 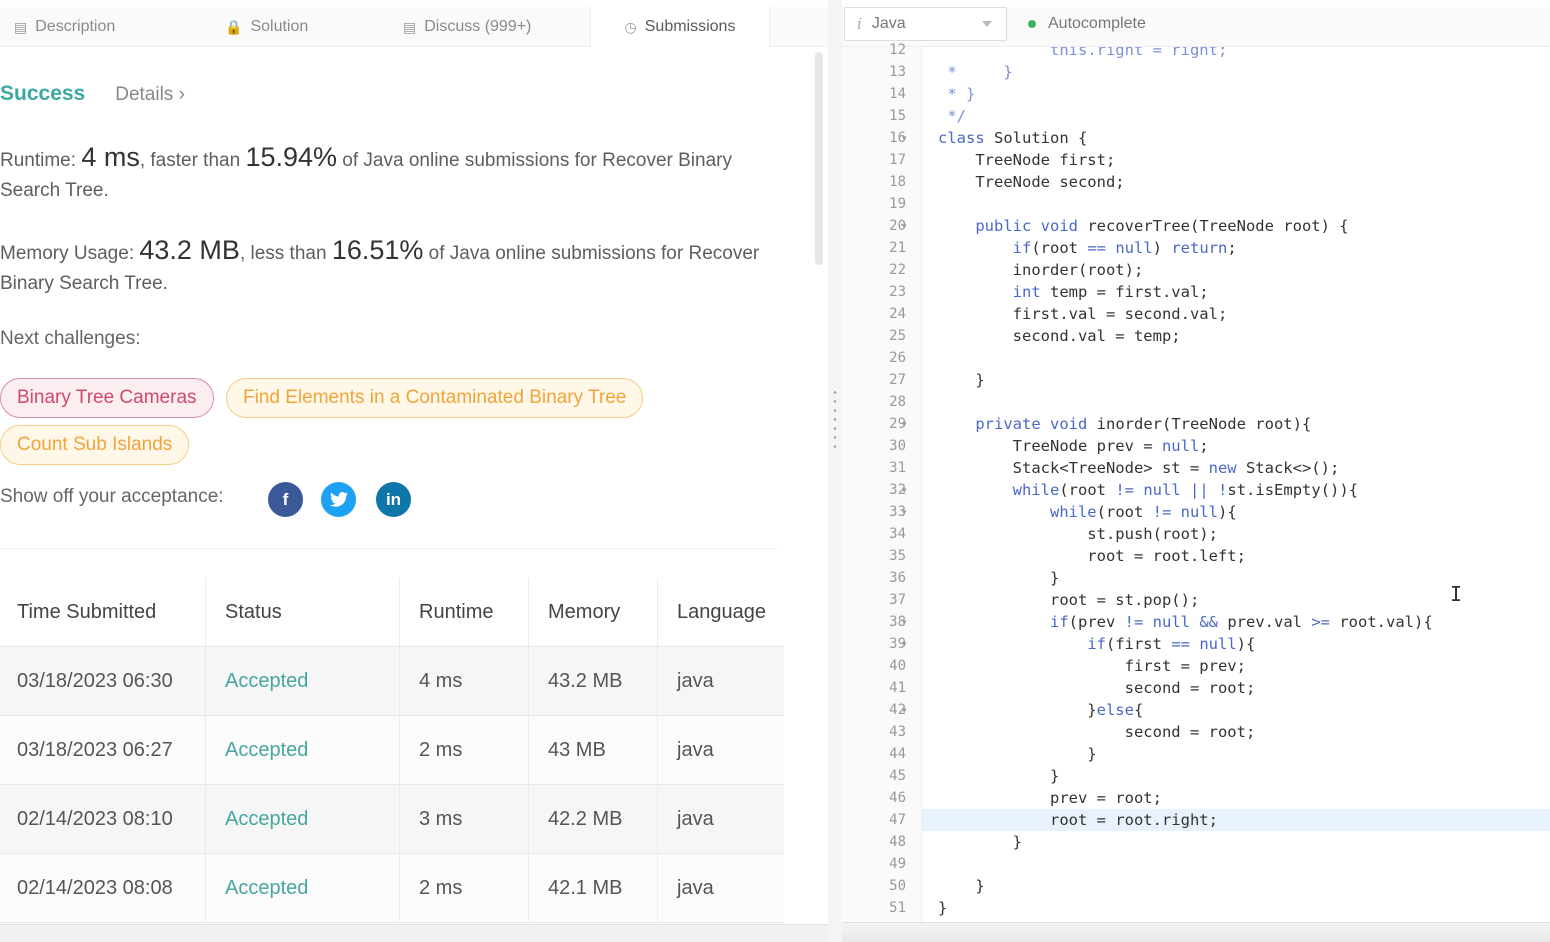 What do you see at coordinates (1236, 54) in the screenshot?
I see `code-line: this.right = right;` at bounding box center [1236, 54].